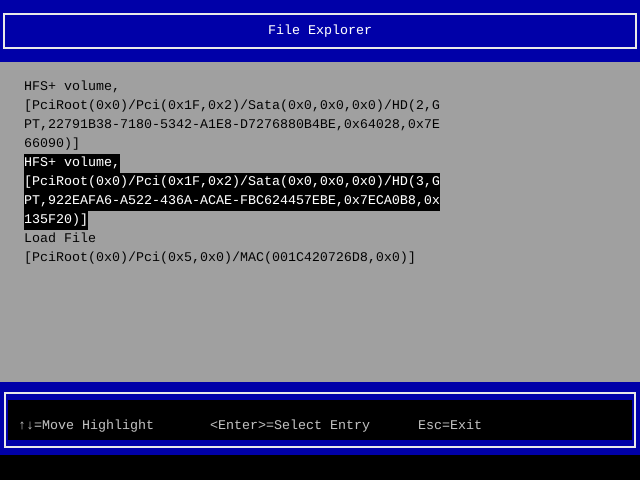  Describe the element at coordinates (232, 182) in the screenshot. I see `entry-path: [PciRoot(0x0)/Pci(0x1F,0x2)/Sata(0x0,0x0,0x0)/HD(3,G` at that location.